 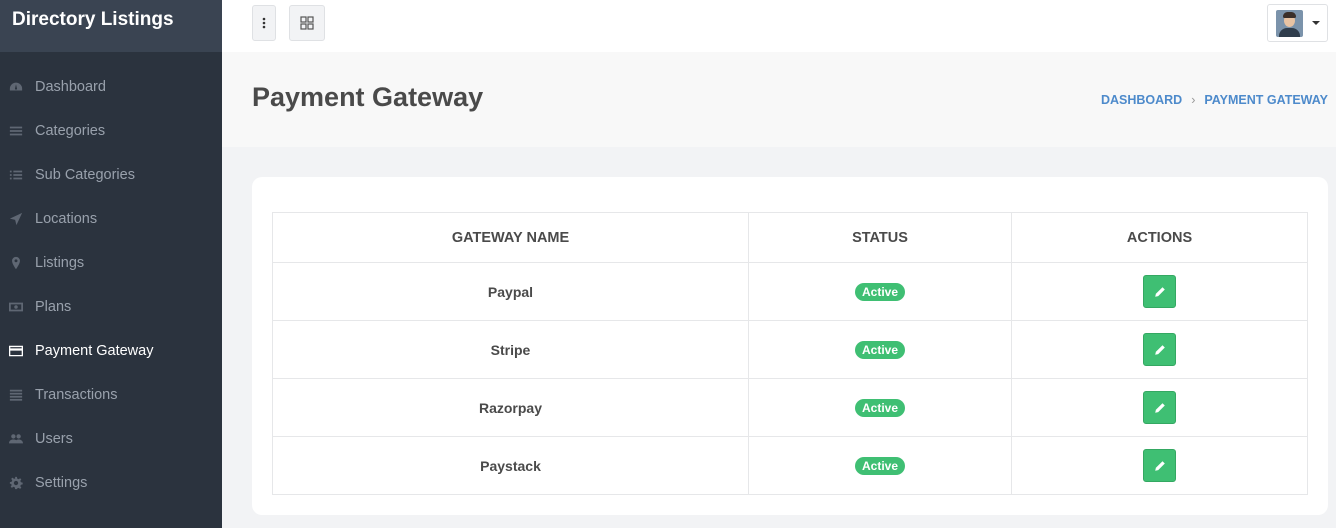 I want to click on chevron-right-icon: ›, so click(x=1193, y=100).